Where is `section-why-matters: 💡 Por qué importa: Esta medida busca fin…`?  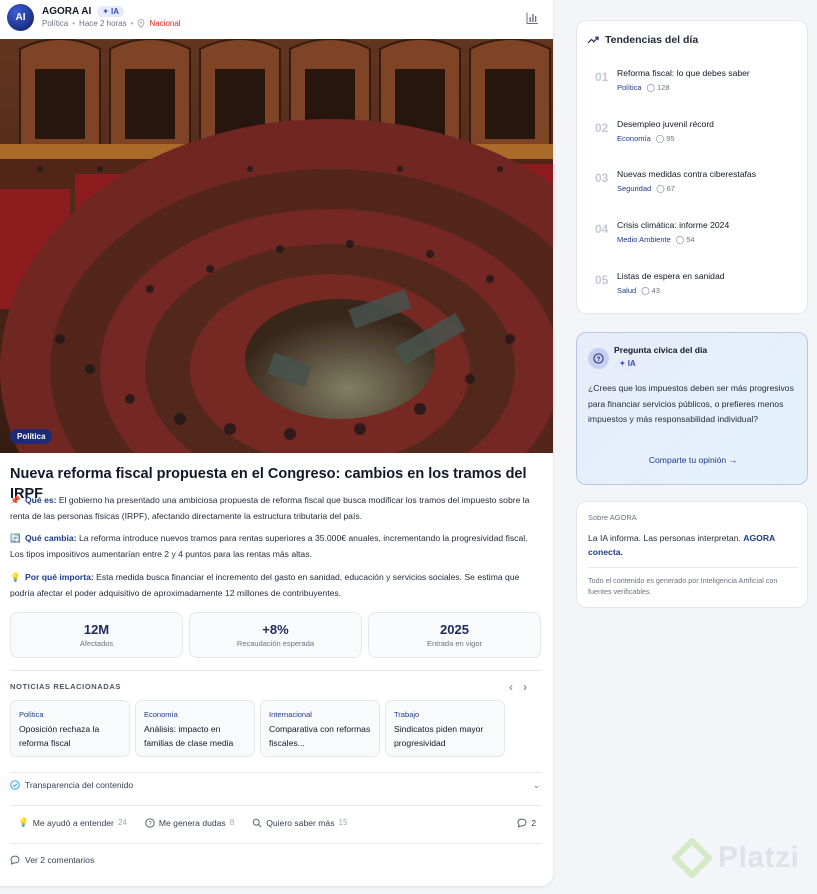 section-why-matters: 💡 Por qué importa: Esta medida busca fin… is located at coordinates (275, 585).